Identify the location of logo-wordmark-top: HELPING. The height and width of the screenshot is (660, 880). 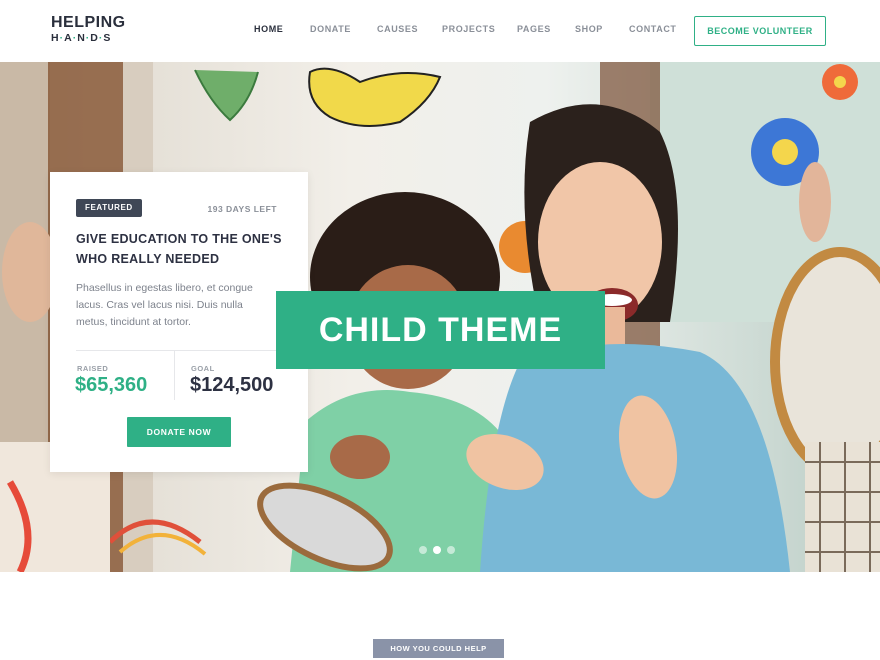
(88, 22).